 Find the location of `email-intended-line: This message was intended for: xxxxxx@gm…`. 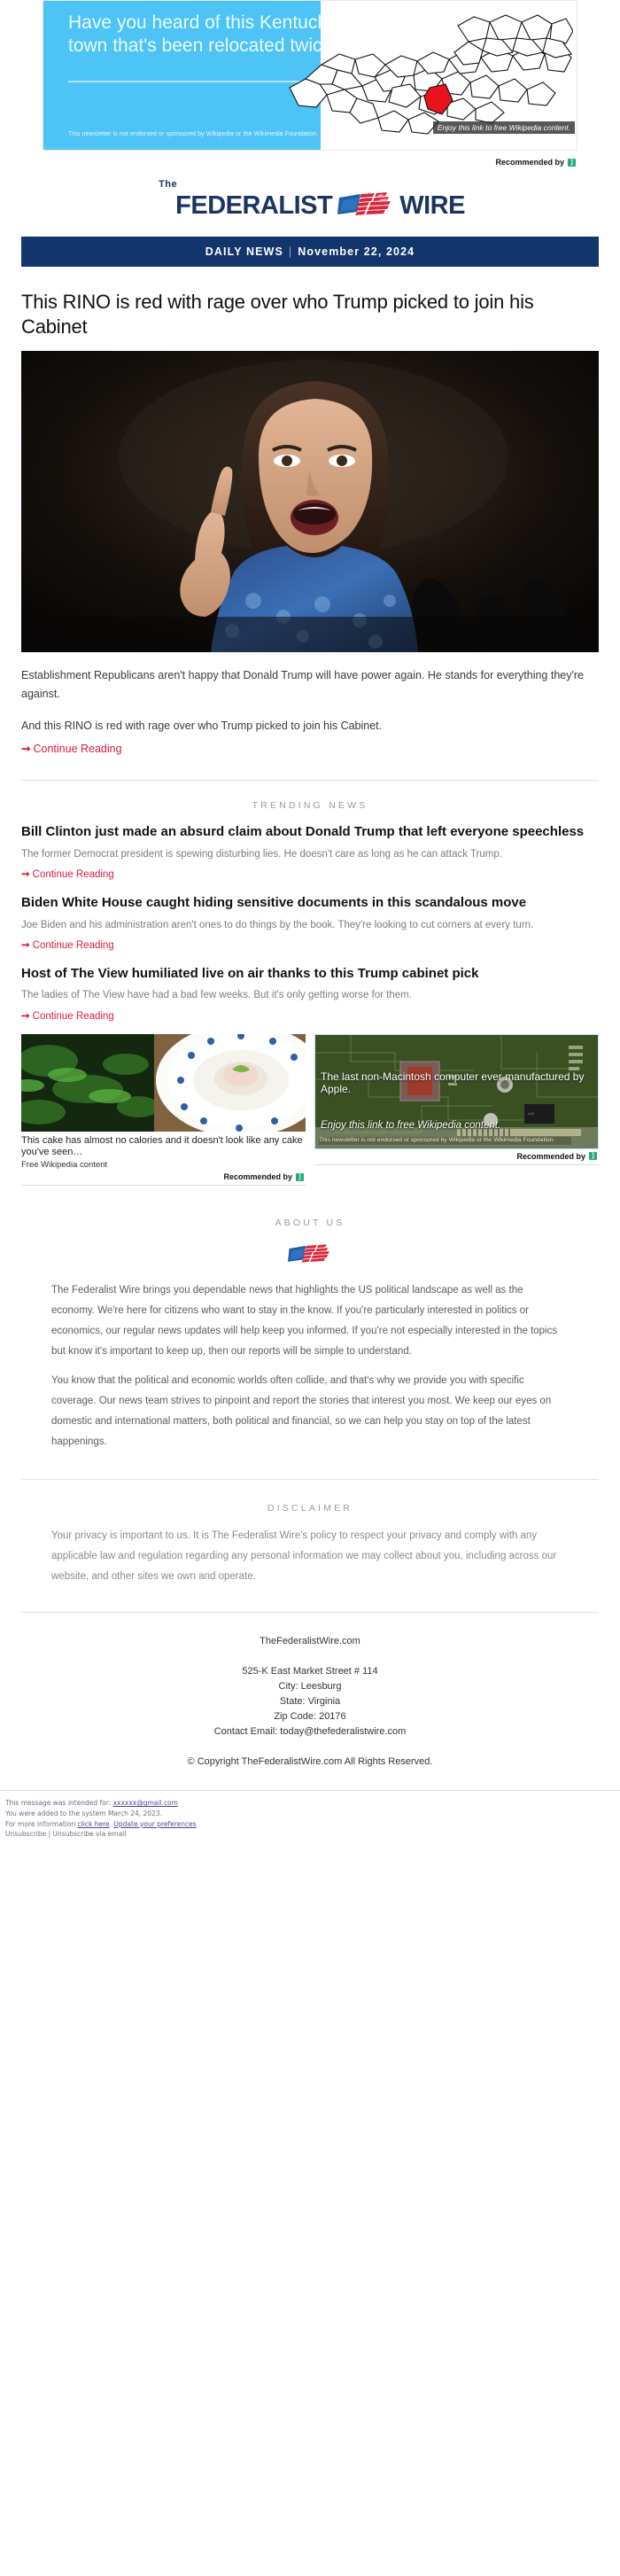

email-intended-line: This message was intended for: xxxxxx@gm… is located at coordinates (310, 1804).